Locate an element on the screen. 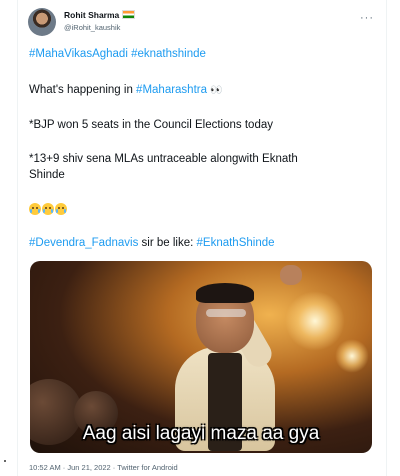 The height and width of the screenshot is (476, 400). author-name: Rohit Sharma is located at coordinates (100, 15).